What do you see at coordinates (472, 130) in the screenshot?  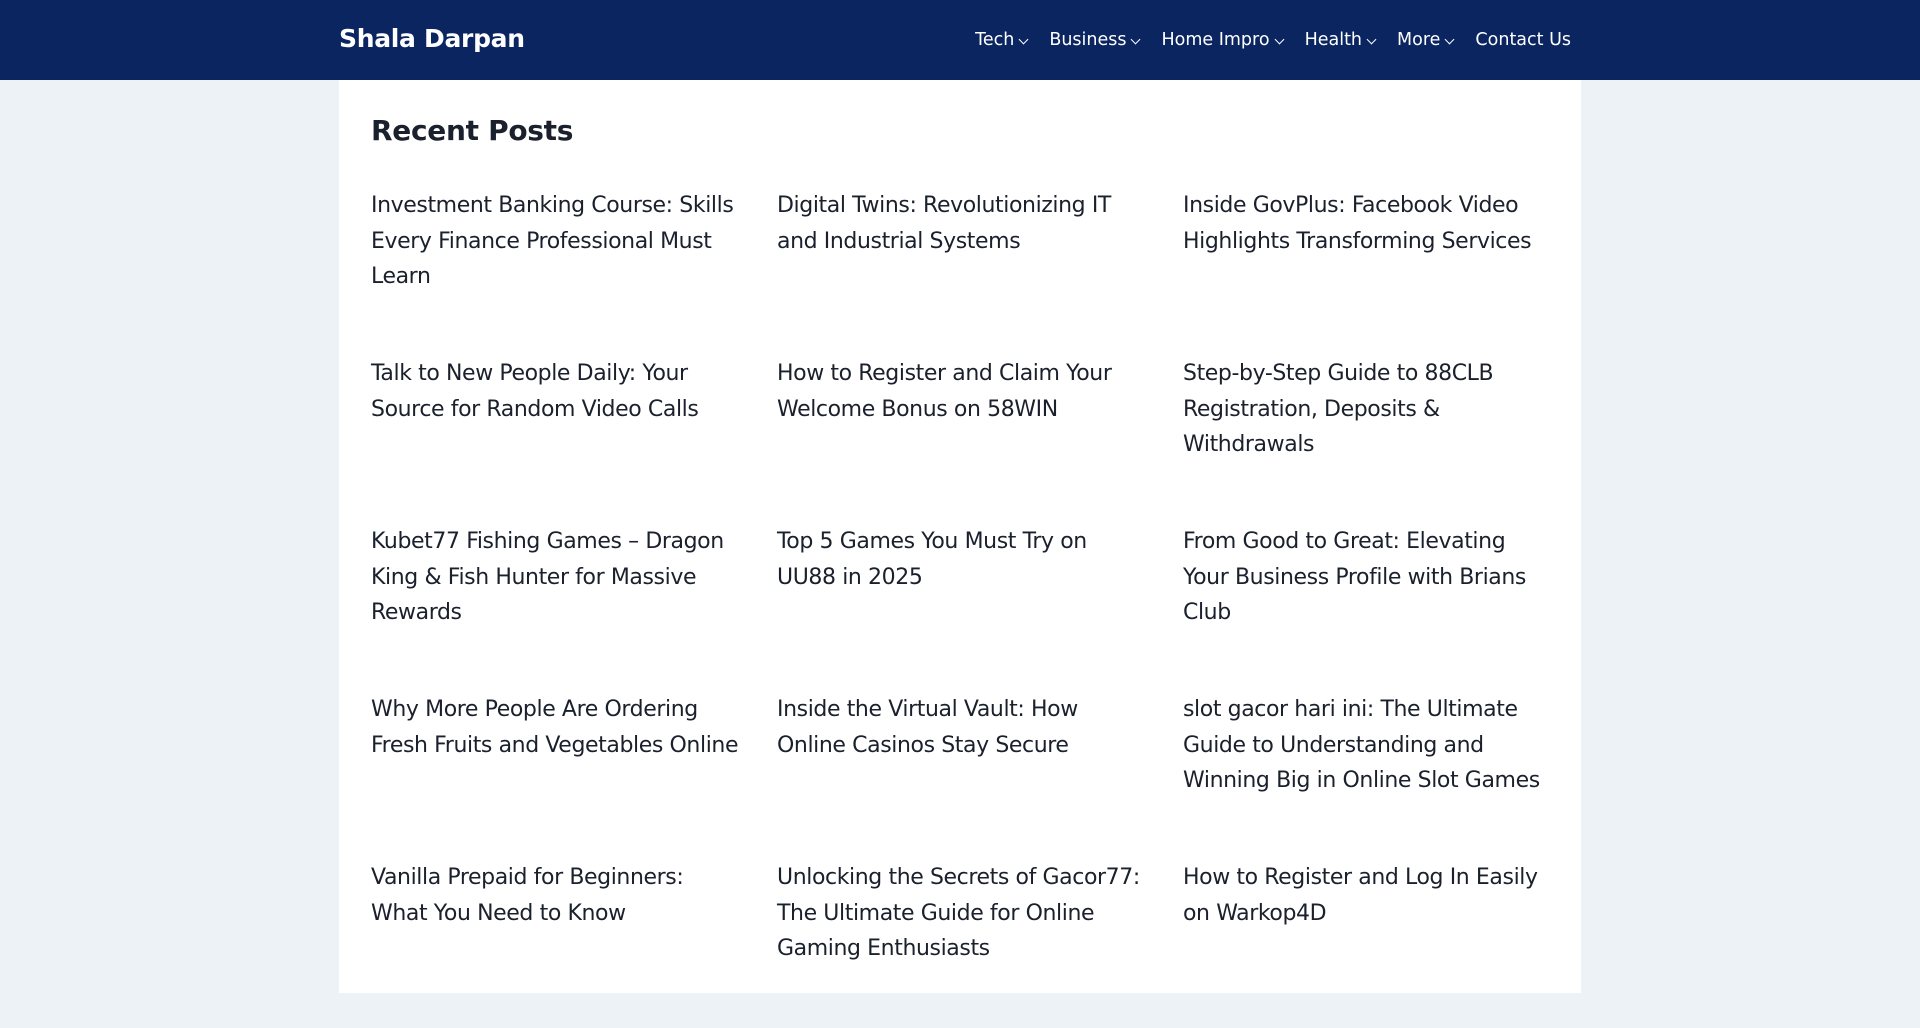 I see `section-title: Recent Posts` at bounding box center [472, 130].